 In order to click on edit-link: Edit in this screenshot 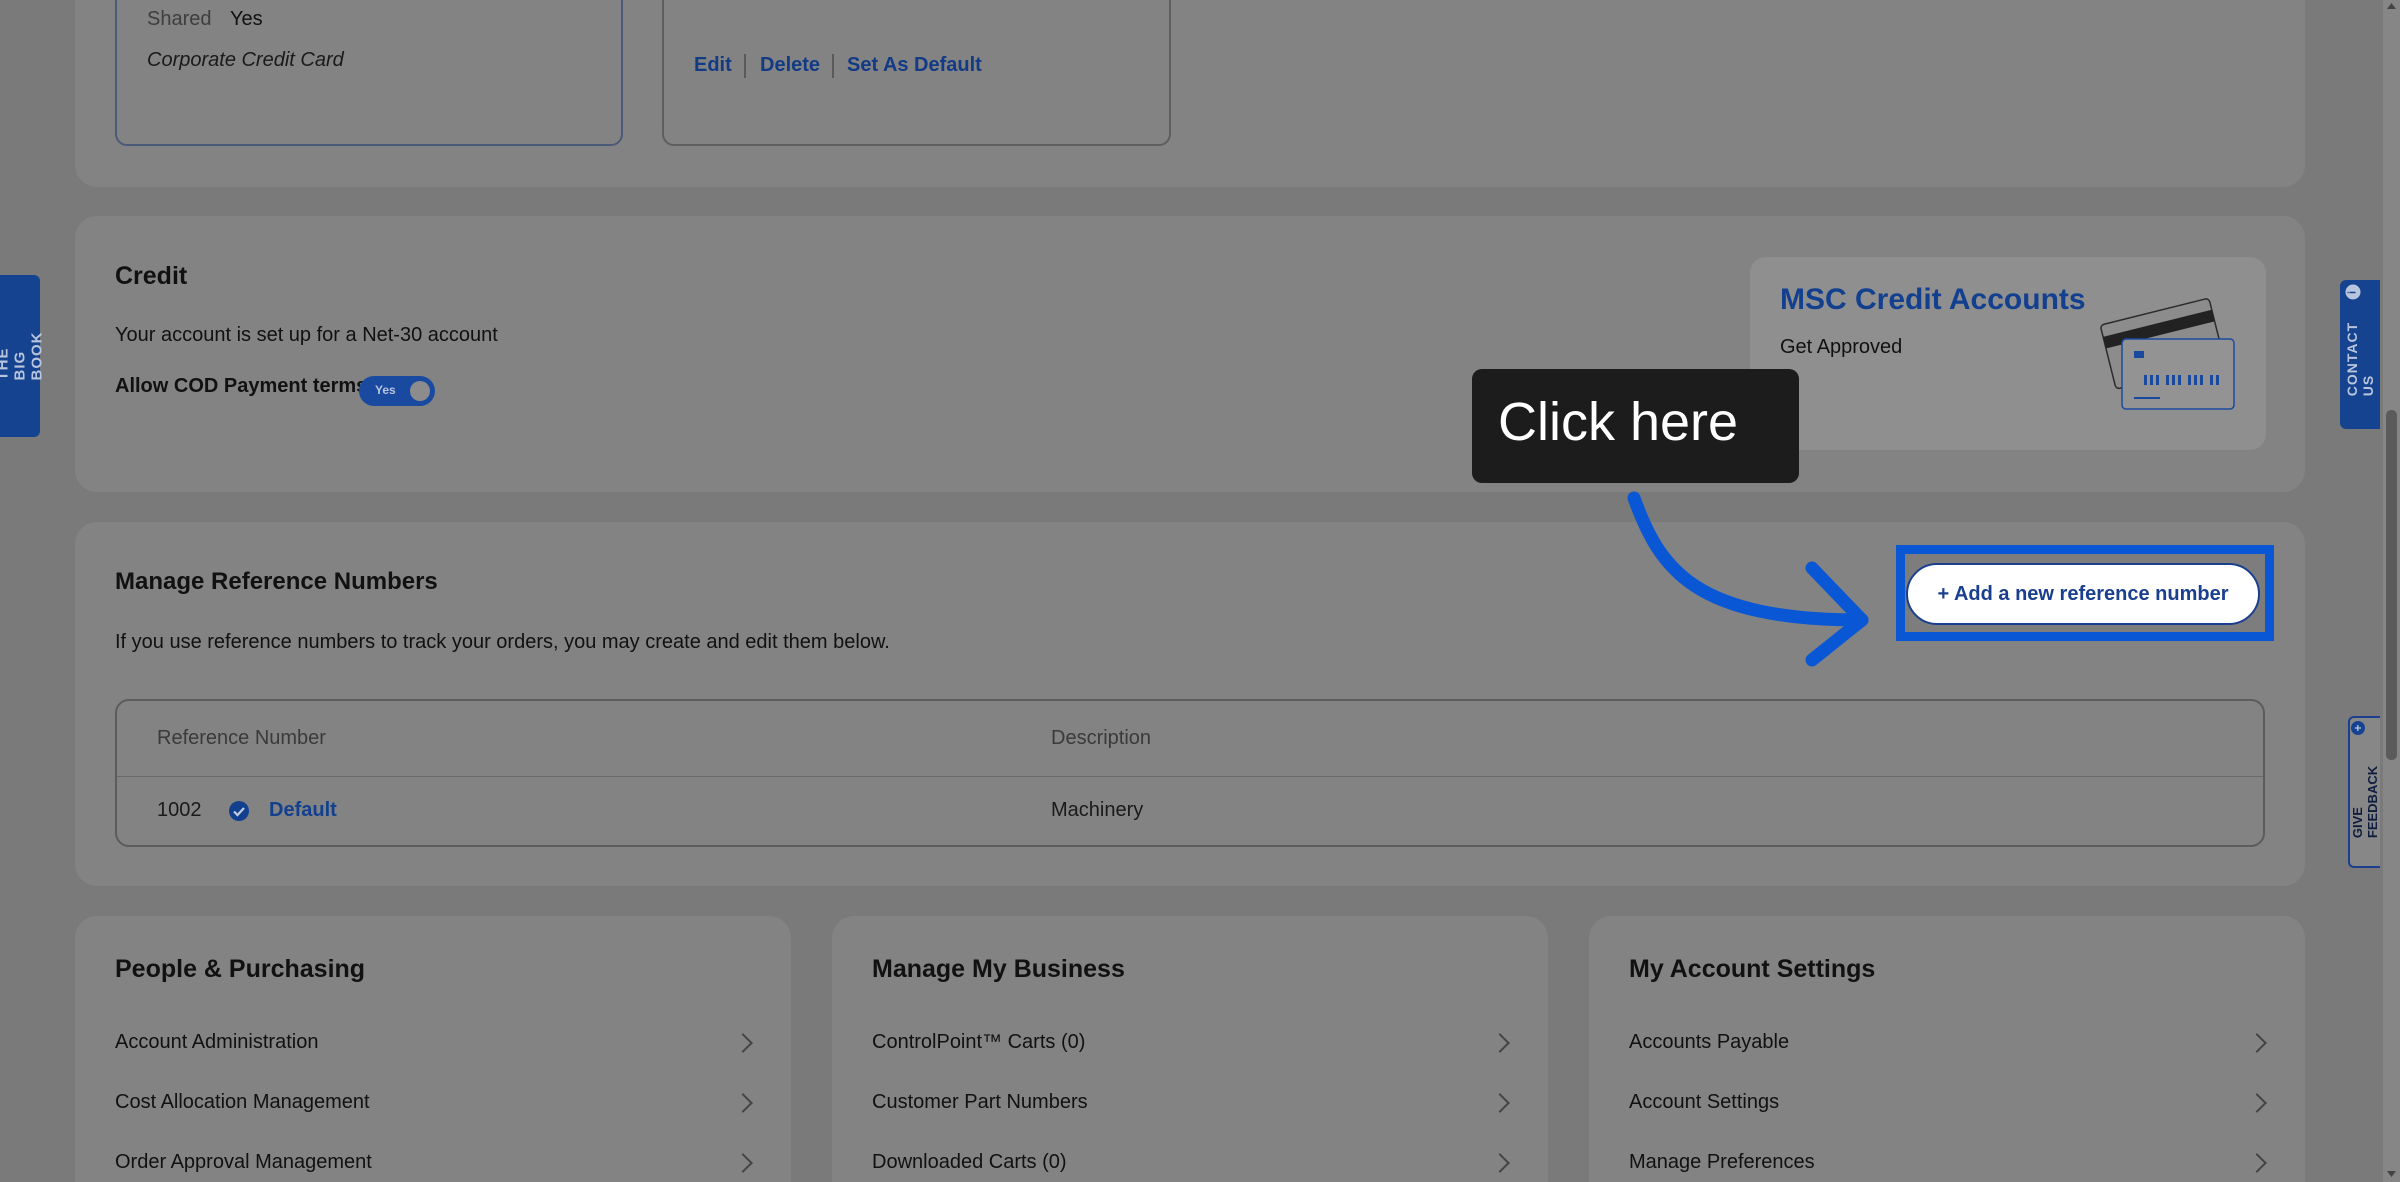, I will do `click(713, 65)`.